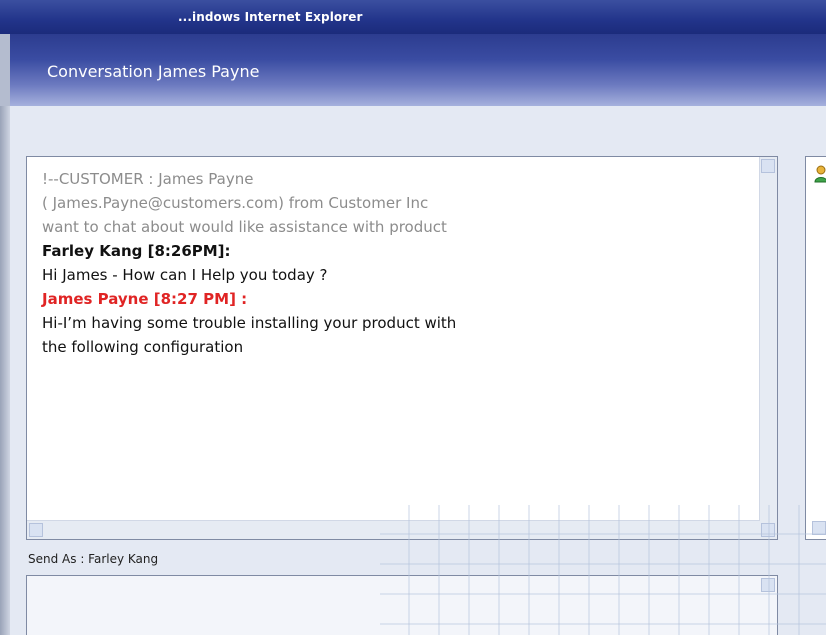  Describe the element at coordinates (5, 334) in the screenshot. I see `window-left-border` at that location.